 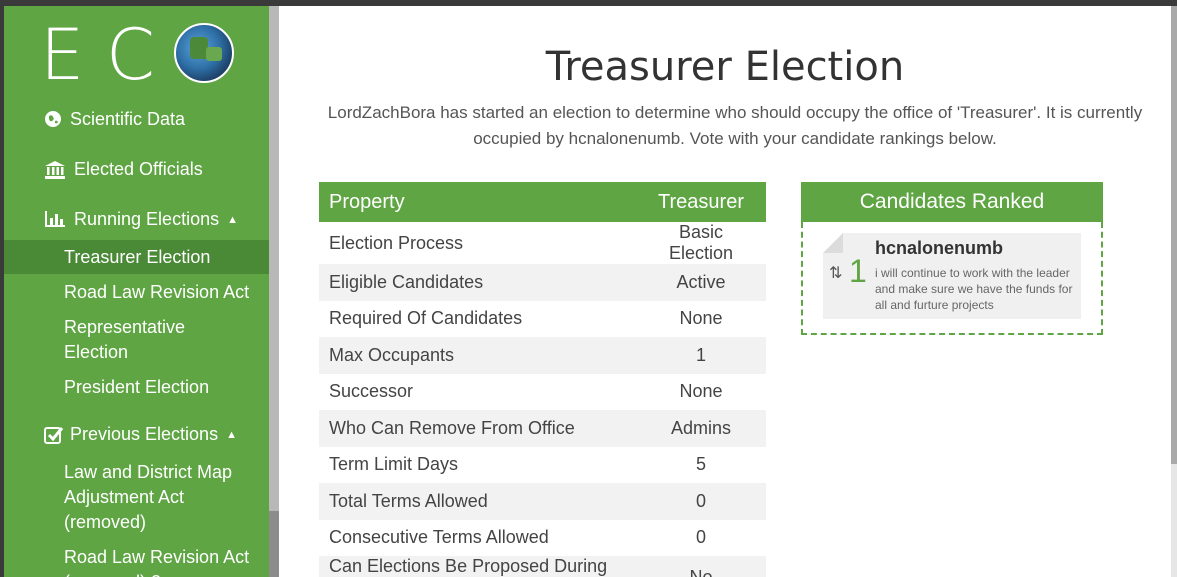 I want to click on running-item-president: President Election, so click(x=164, y=387).